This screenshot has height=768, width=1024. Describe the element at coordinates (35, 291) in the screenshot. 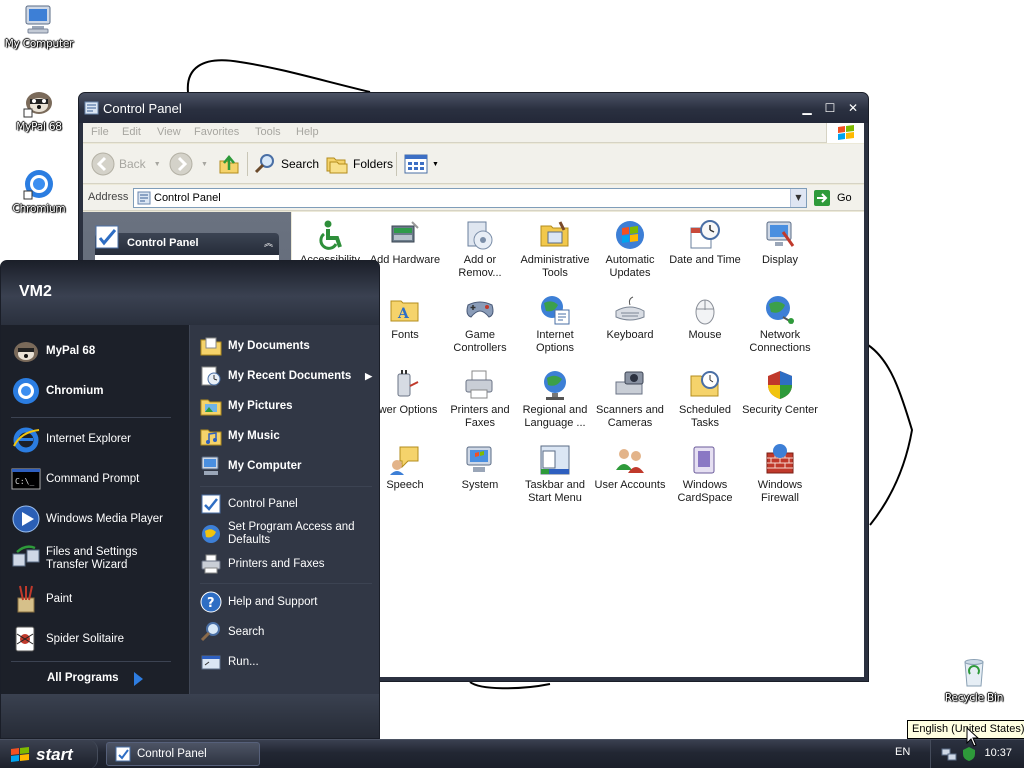

I see `user-name: VM2` at that location.